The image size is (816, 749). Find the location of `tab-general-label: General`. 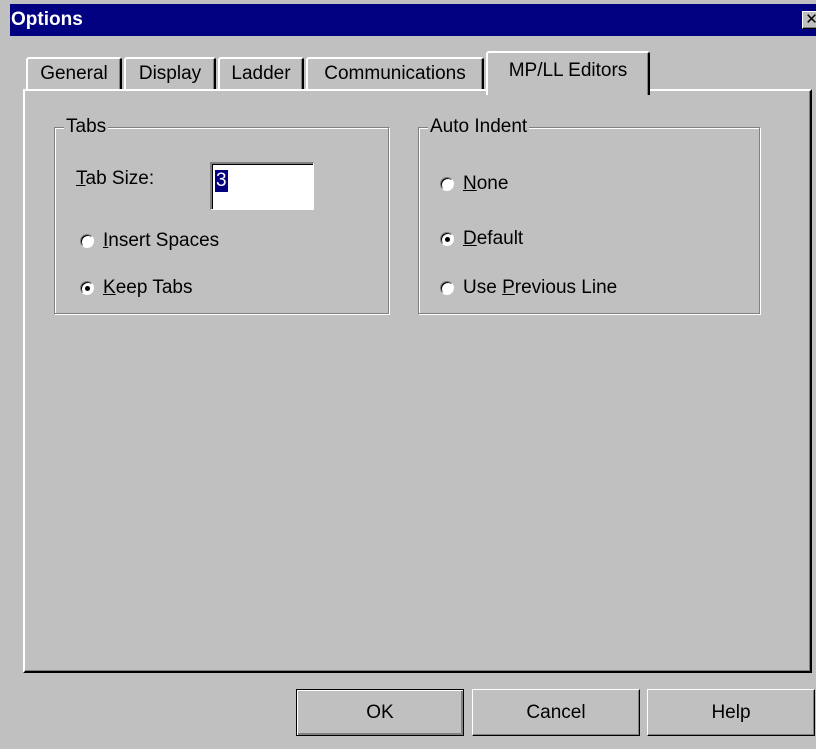

tab-general-label: General is located at coordinates (74, 73).